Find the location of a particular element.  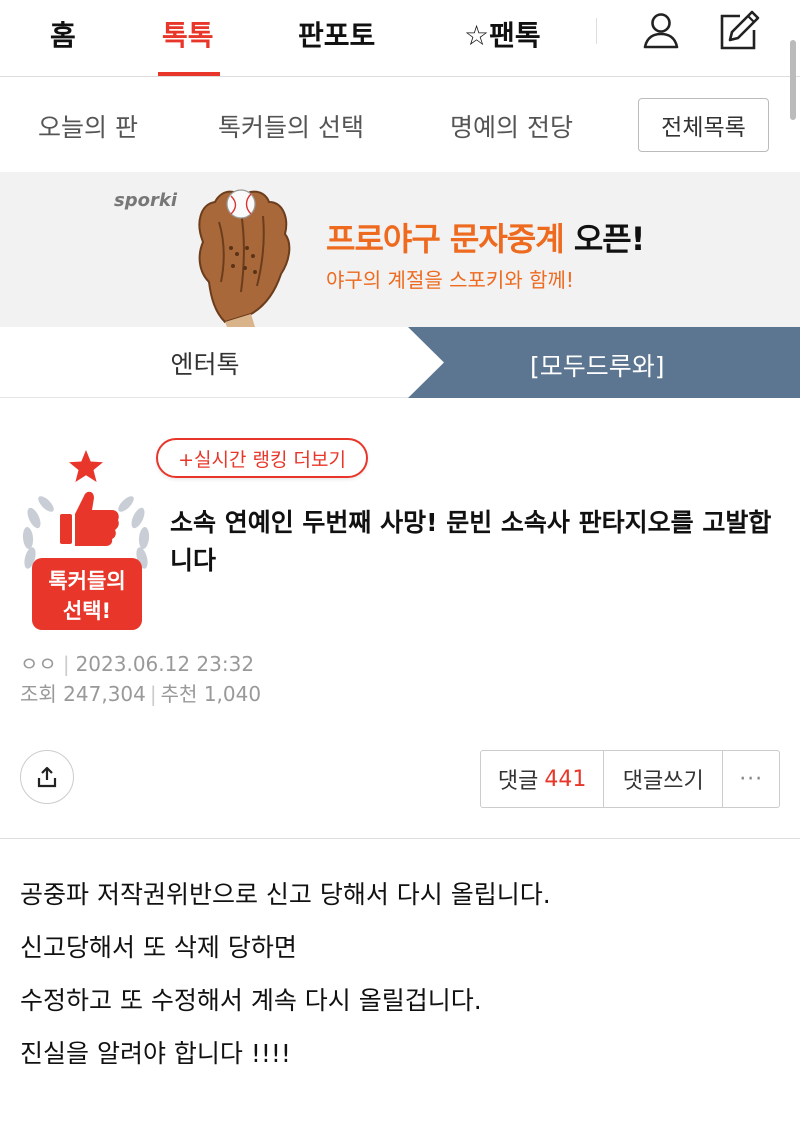

comment-actions: 댓글 441 댓글쓰기 ··· is located at coordinates (630, 779).